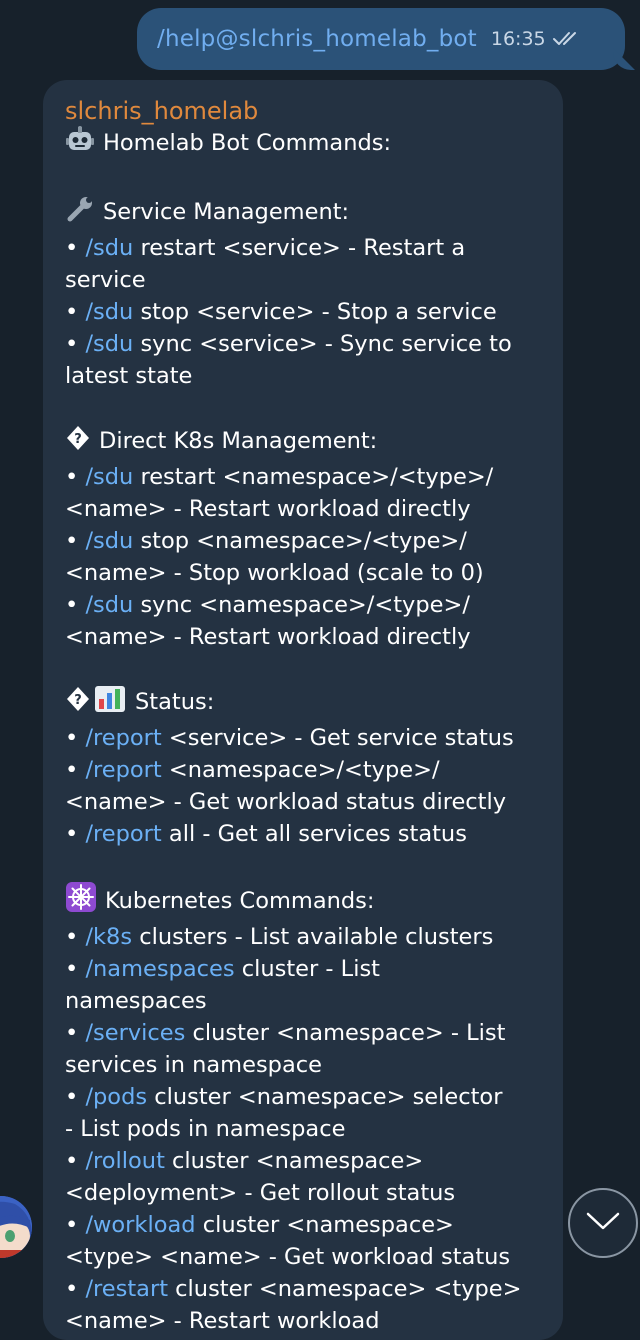 The height and width of the screenshot is (1340, 640). Describe the element at coordinates (226, 212) in the screenshot. I see `message-text: Service Management:` at that location.